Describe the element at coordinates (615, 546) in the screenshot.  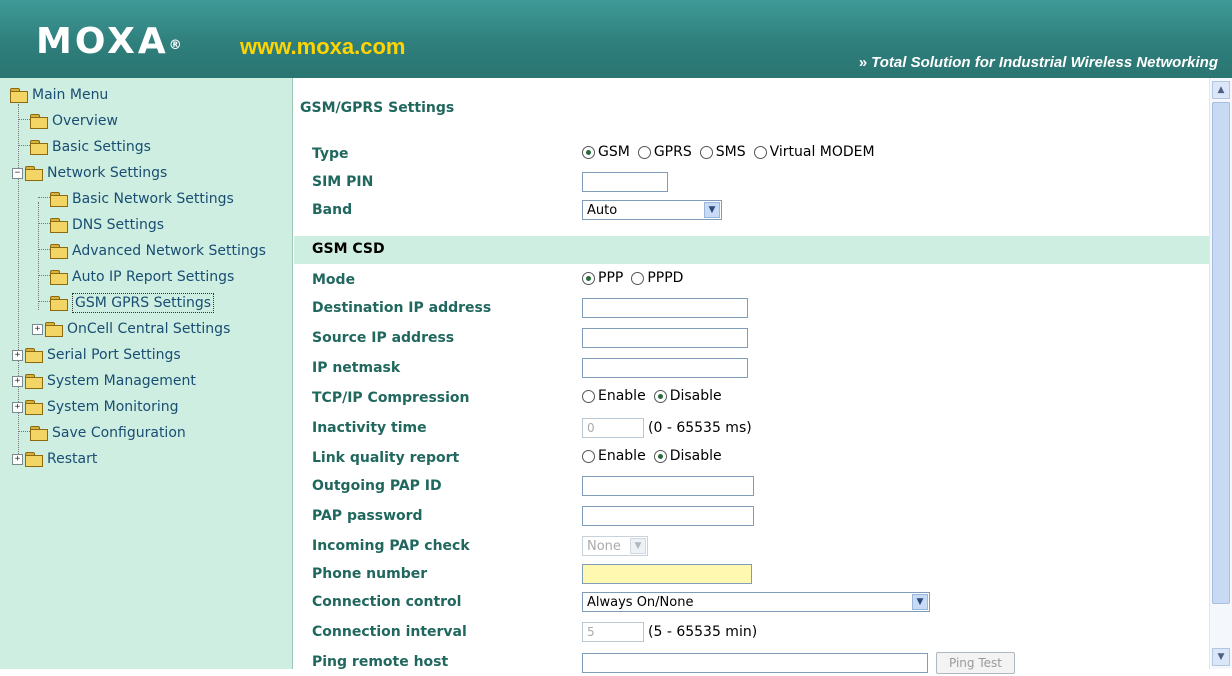
I see `incoming-pap-check-select: None ▼` at that location.